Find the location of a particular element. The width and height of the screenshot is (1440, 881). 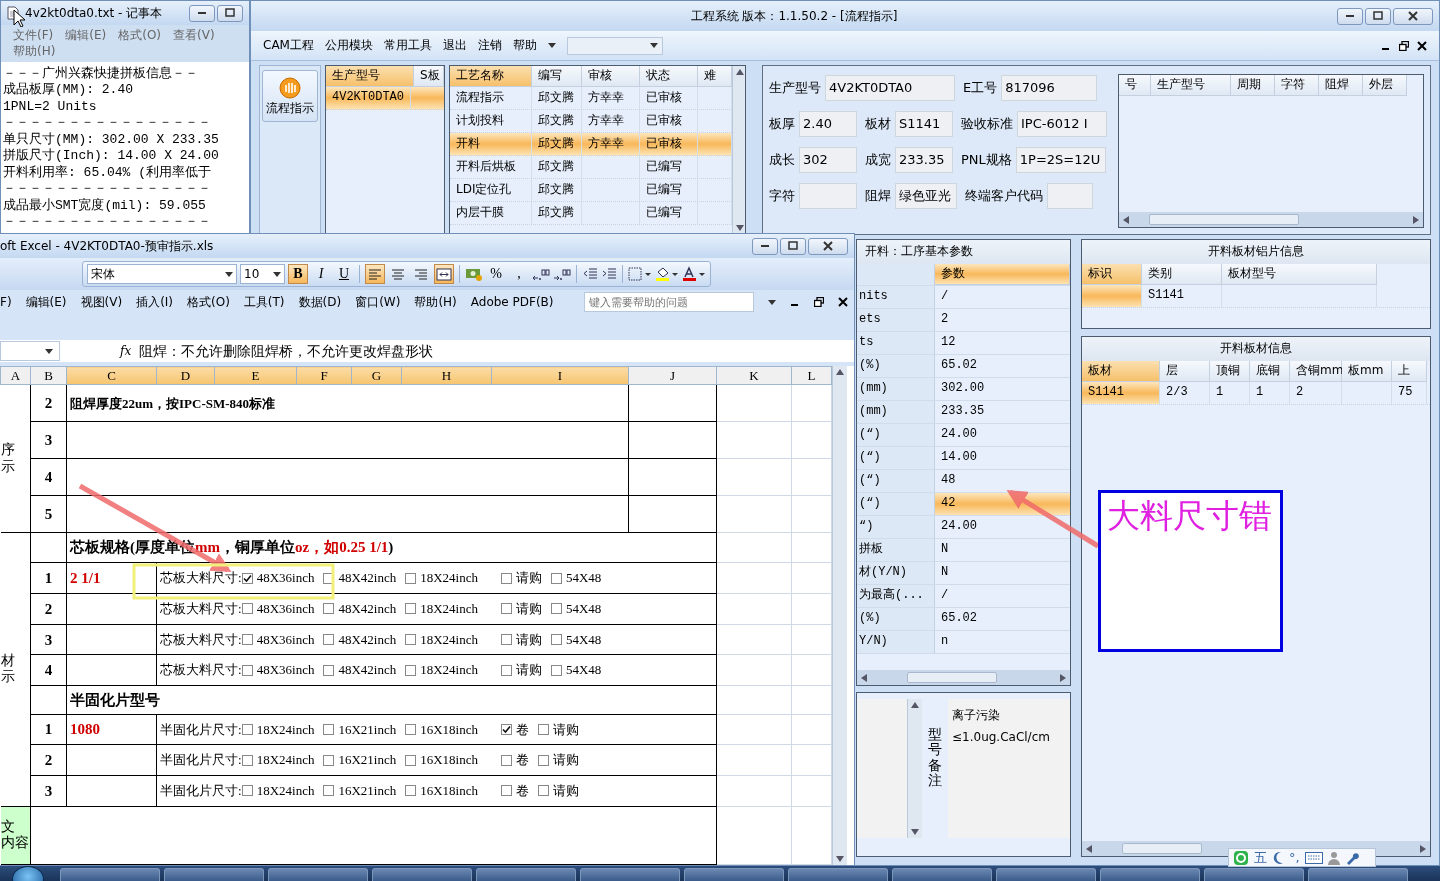

text-line: 单只尺寸(MM): 302.00 X 233.35 is located at coordinates (111, 139).